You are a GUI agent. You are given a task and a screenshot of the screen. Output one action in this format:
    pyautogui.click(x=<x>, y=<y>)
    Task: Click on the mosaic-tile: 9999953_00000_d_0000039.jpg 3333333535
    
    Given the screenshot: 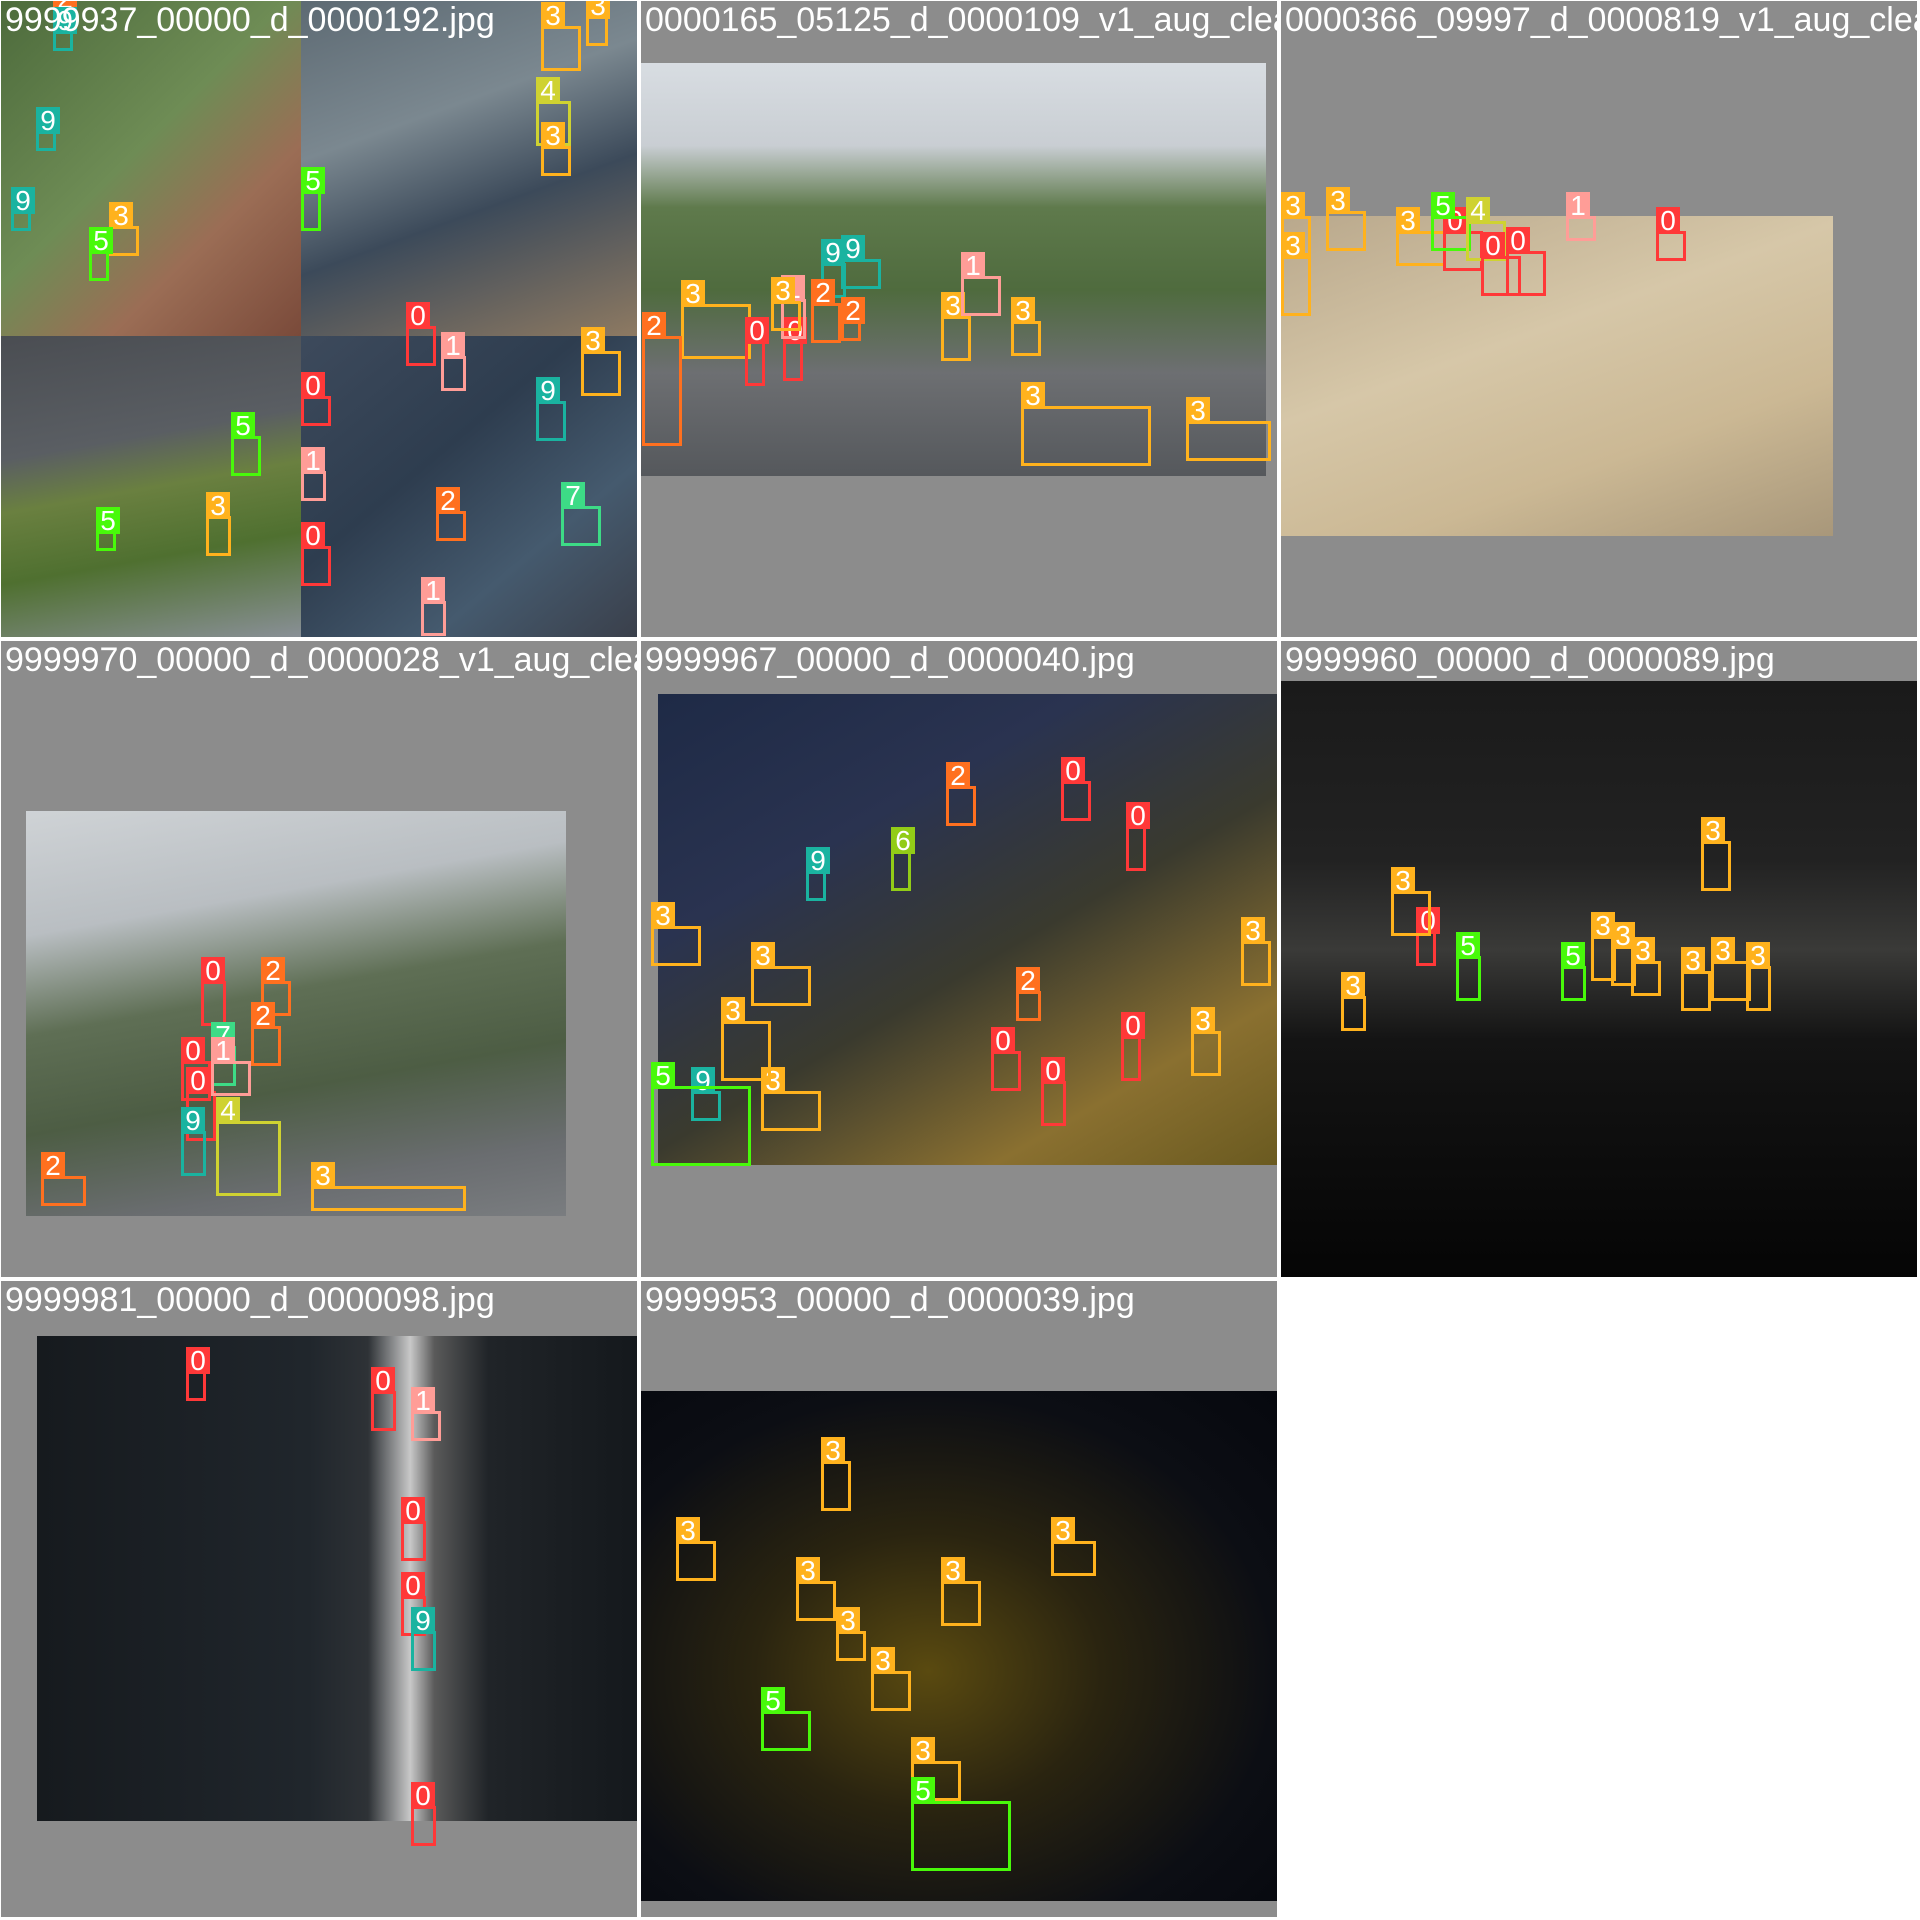 What is the action you would take?
    pyautogui.click(x=959, y=1599)
    